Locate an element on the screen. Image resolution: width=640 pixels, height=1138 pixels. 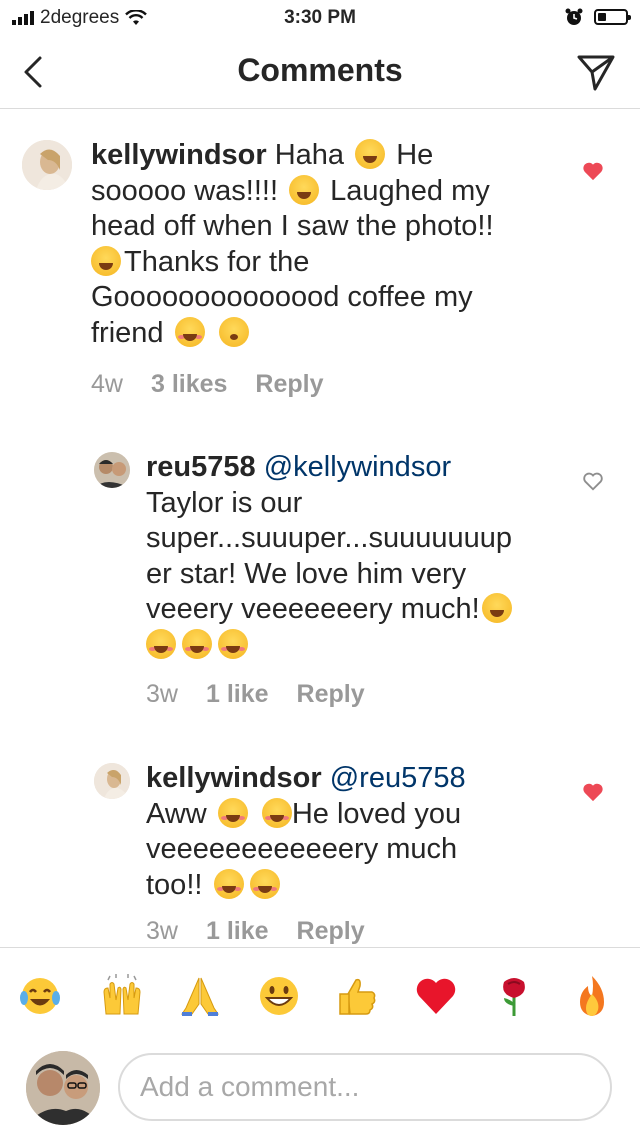
comment-text: er star! We love him very is located at coordinates (306, 573).